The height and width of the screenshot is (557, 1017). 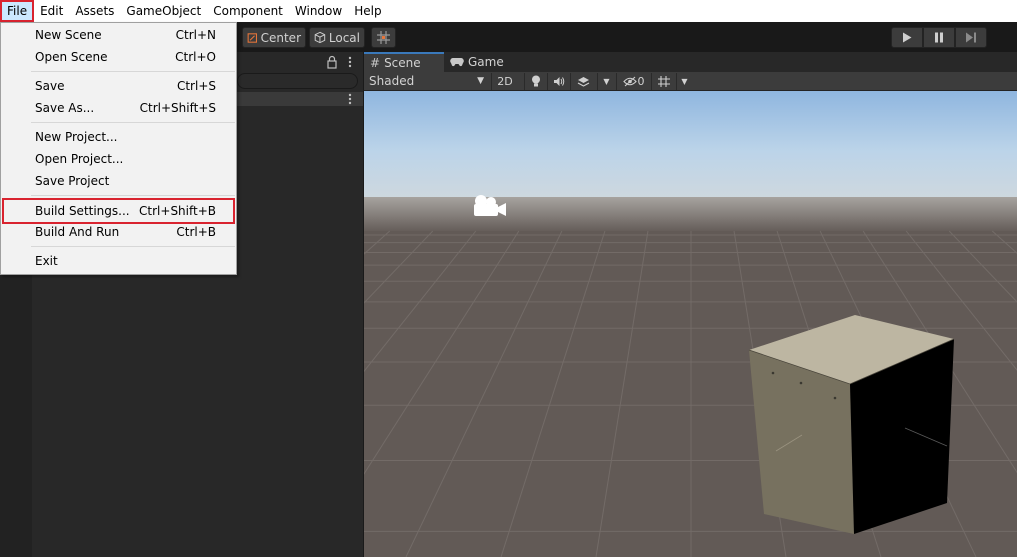 I want to click on horizon-haze, so click(x=690, y=215).